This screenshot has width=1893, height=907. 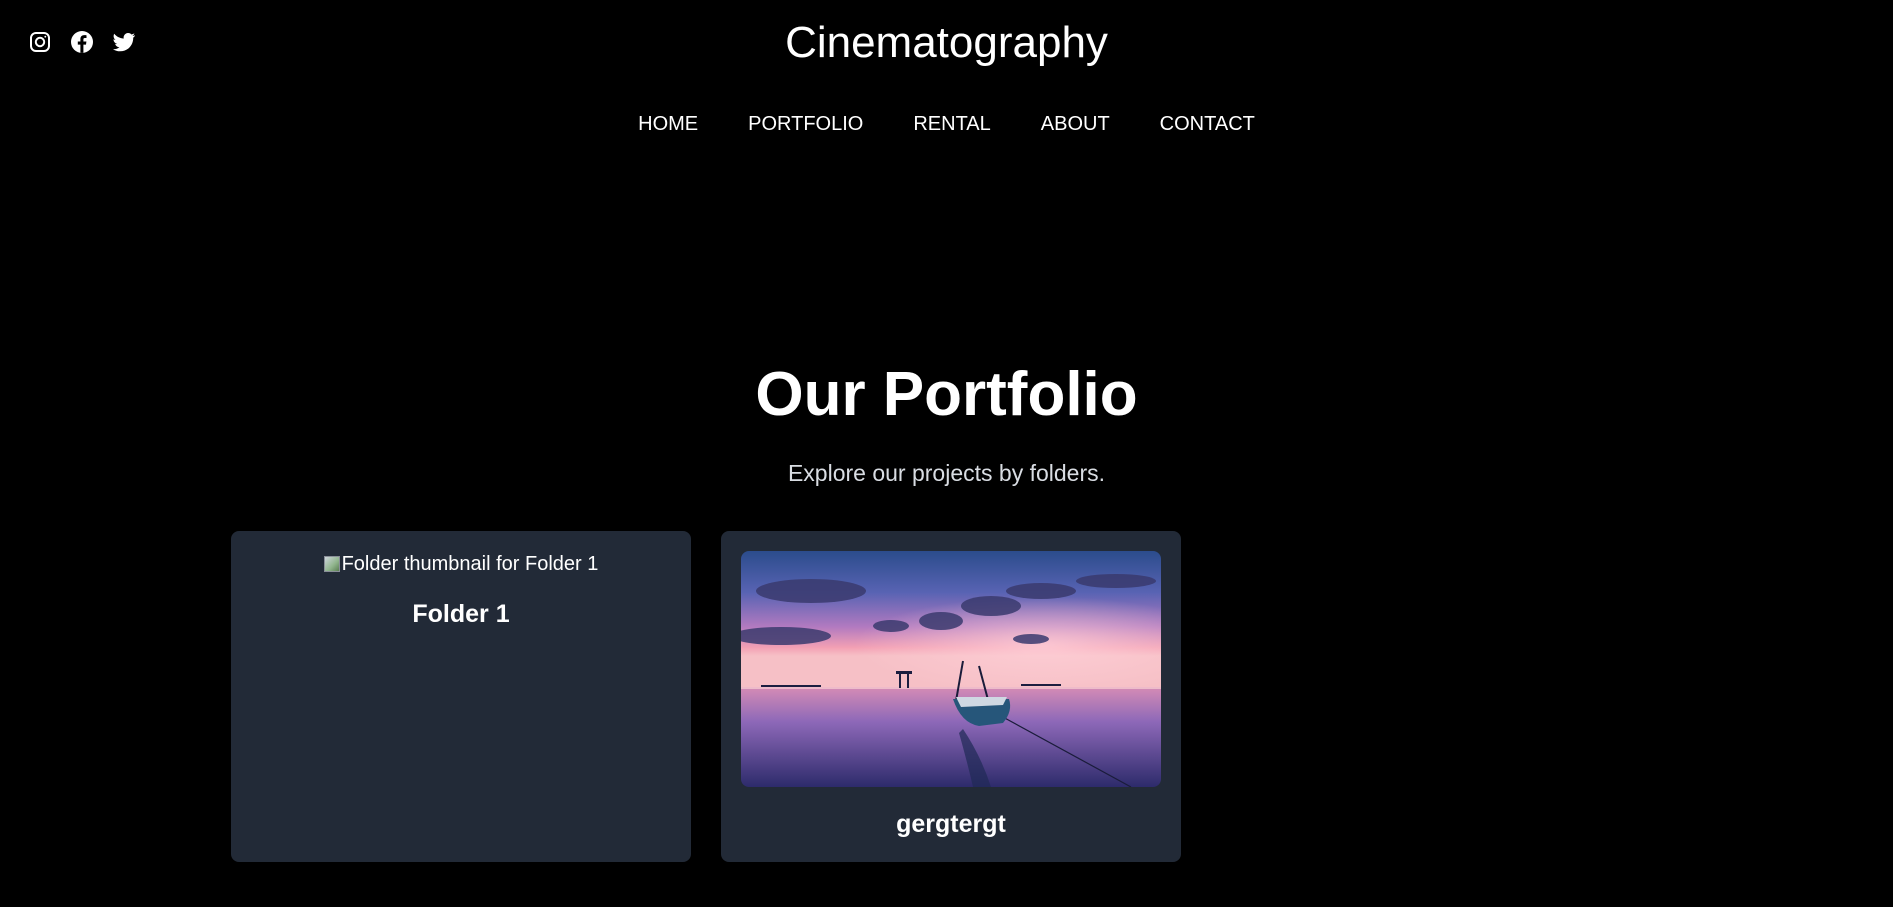 What do you see at coordinates (461, 696) in the screenshot?
I see `folder-card: Folder thumbnail for Folder 1 Folder 1` at bounding box center [461, 696].